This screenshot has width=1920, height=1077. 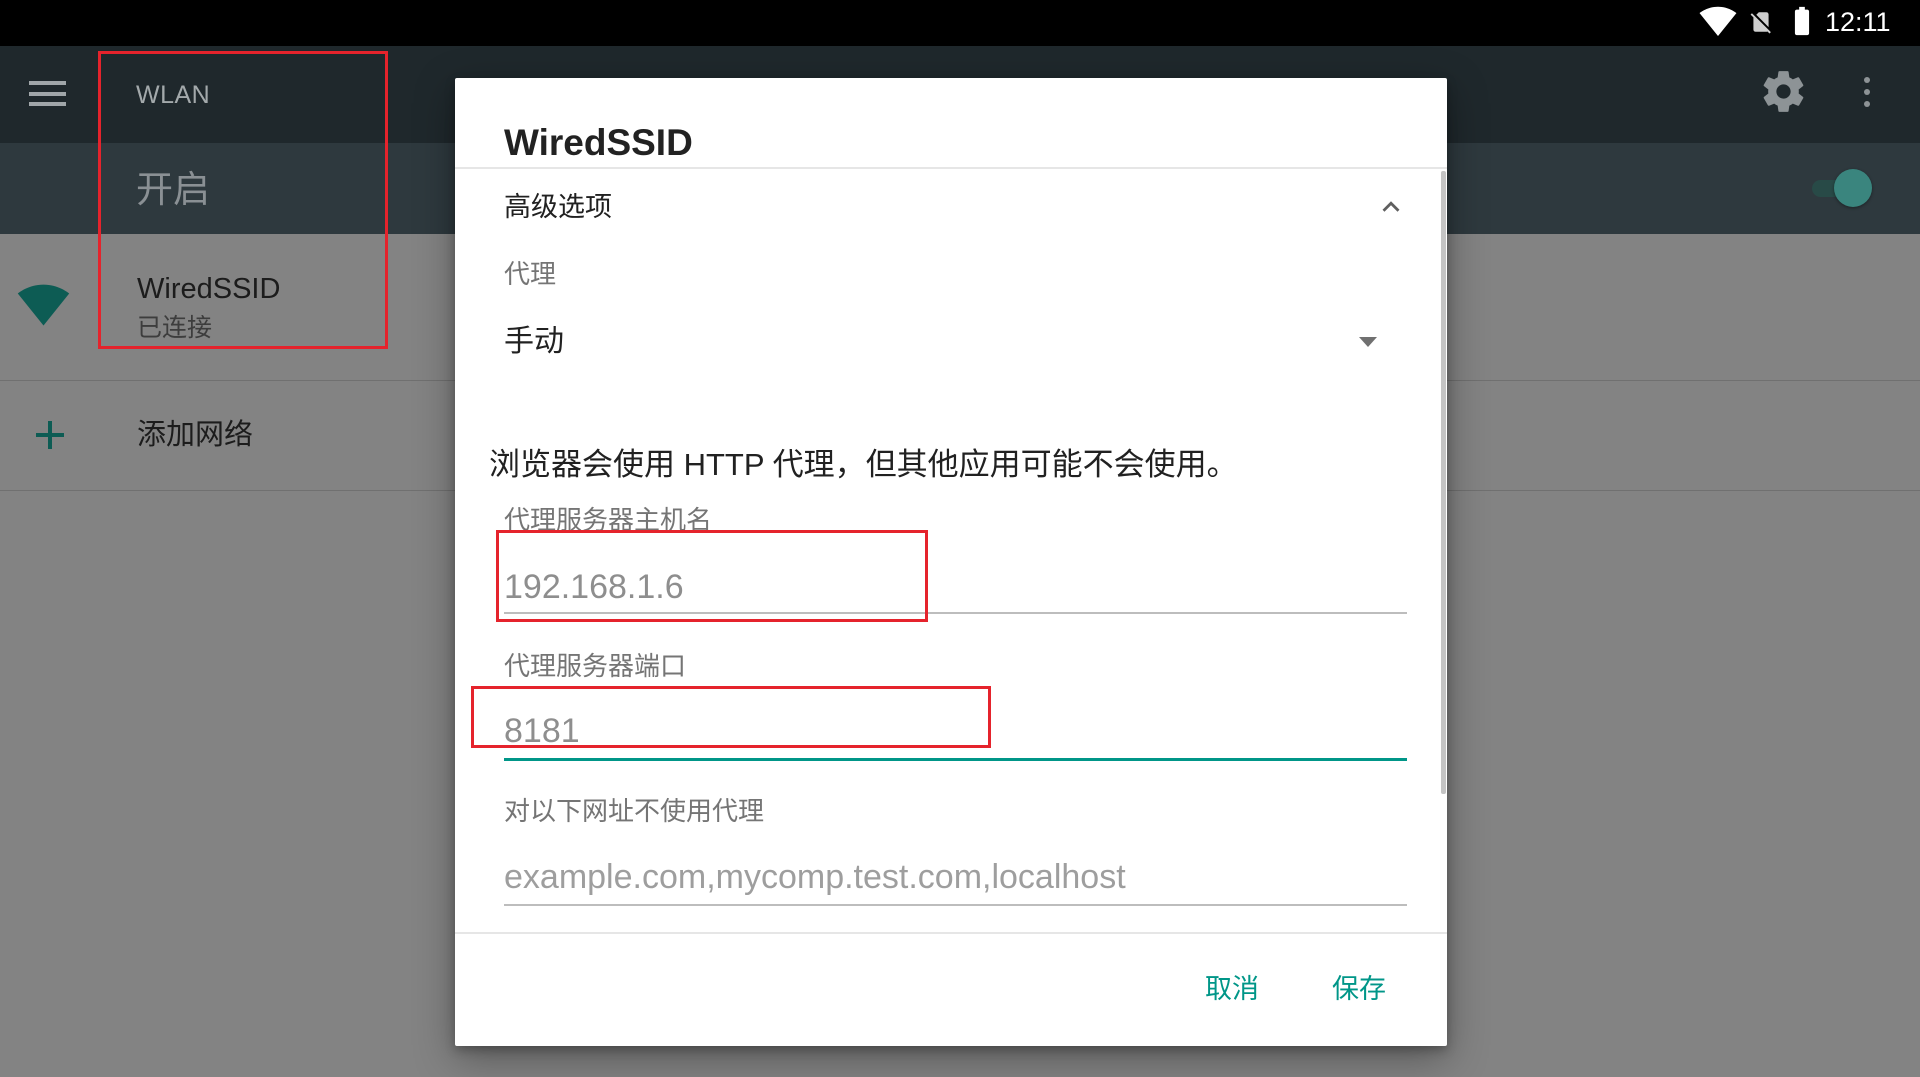 I want to click on cancel-button: 取消, so click(x=1232, y=989).